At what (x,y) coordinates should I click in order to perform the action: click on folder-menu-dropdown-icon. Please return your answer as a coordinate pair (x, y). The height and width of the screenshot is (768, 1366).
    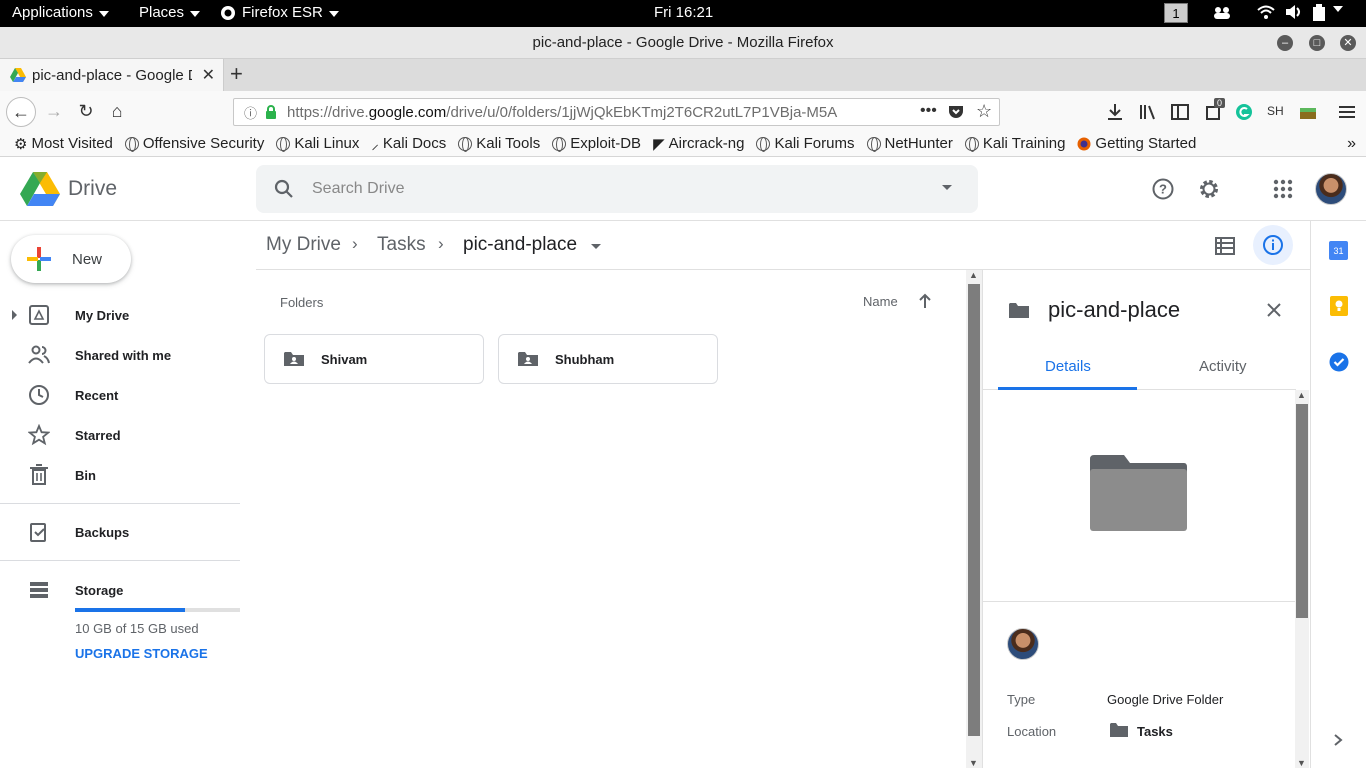
    Looking at the image, I should click on (596, 246).